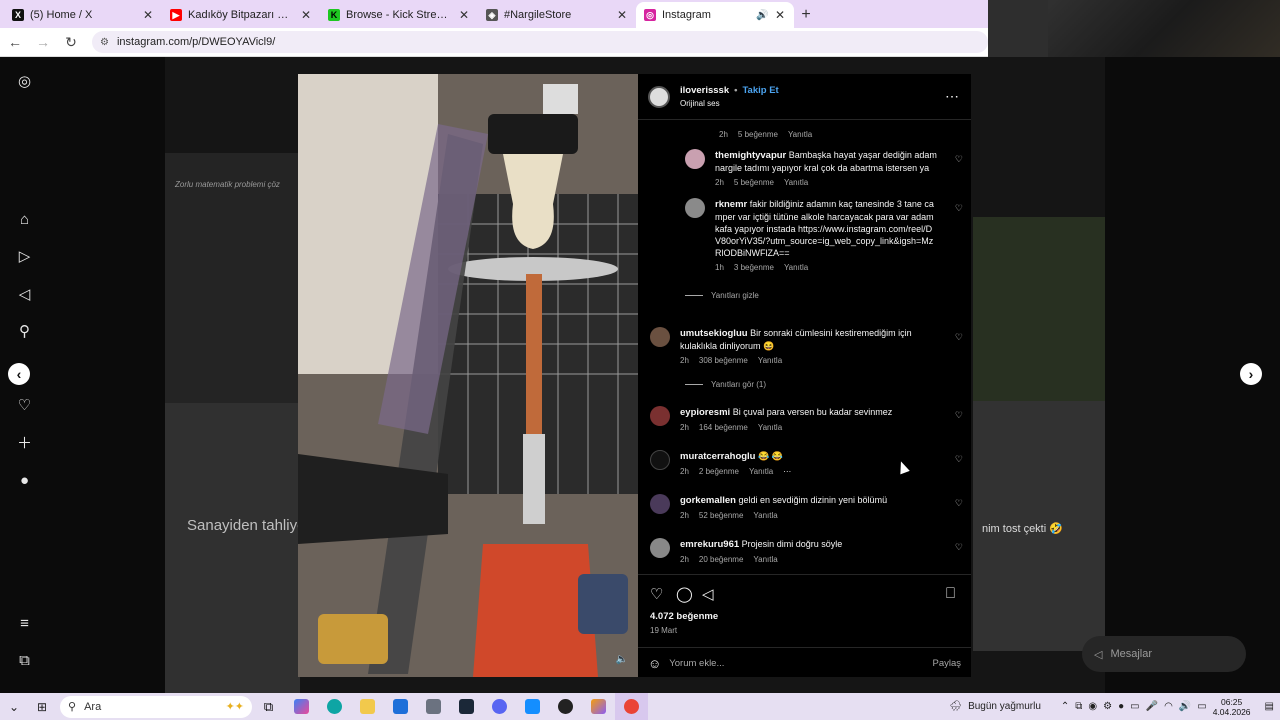 This screenshot has height=720, width=1280. I want to click on store-app, so click(433, 706).